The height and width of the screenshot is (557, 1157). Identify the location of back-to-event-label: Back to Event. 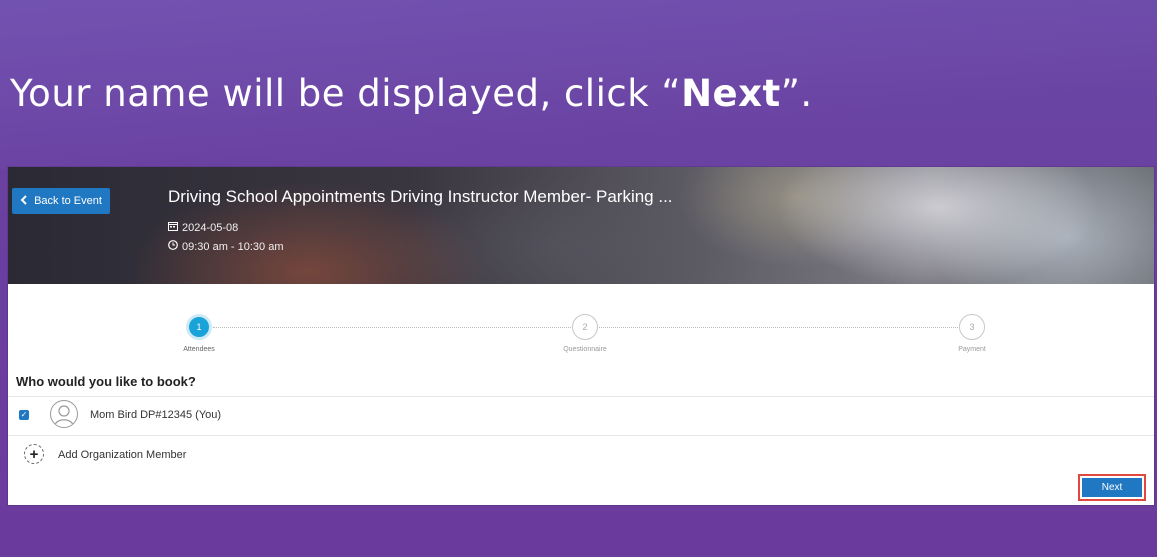
(68, 201).